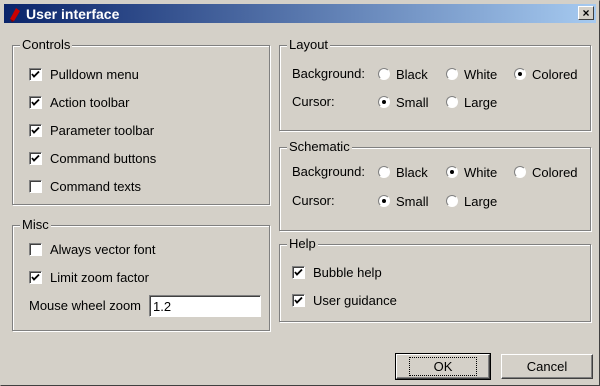 Image resolution: width=600 pixels, height=386 pixels. I want to click on schematic-radio-colored: Colored, so click(546, 172).